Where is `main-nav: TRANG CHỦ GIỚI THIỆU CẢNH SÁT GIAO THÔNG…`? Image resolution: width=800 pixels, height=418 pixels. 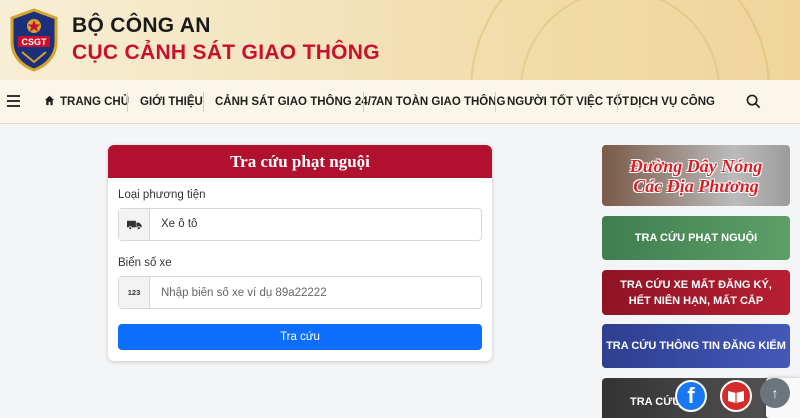
main-nav: TRANG CHỦ GIỚI THIỆU CẢNH SÁT GIAO THÔNG… is located at coordinates (400, 102).